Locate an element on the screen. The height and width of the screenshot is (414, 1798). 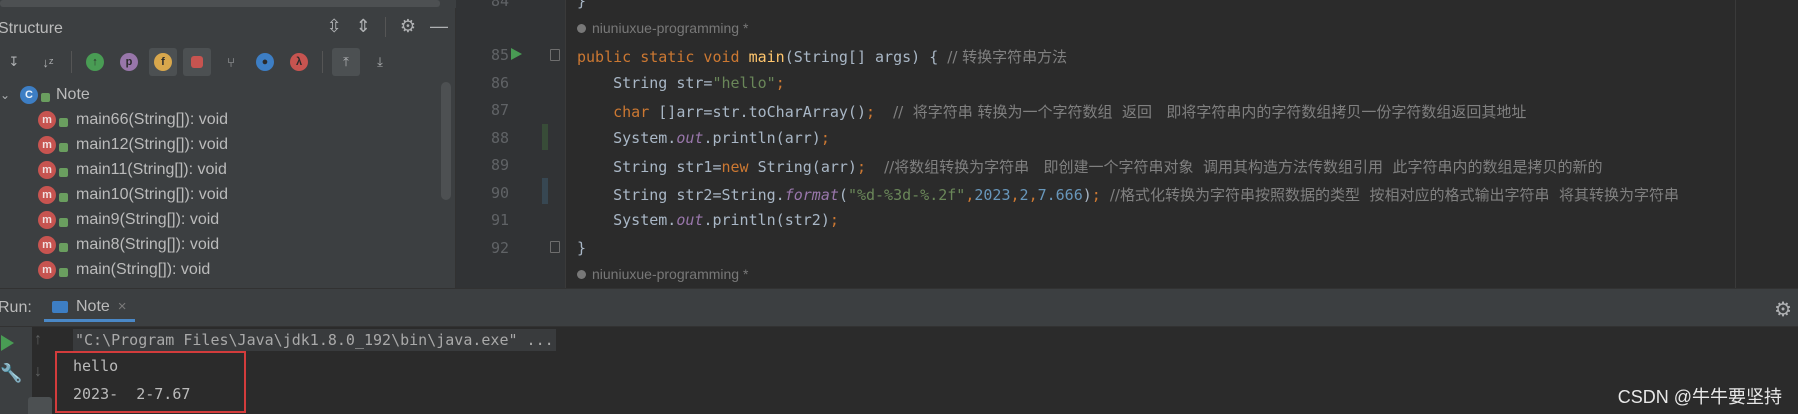
tree-item: m main(String[]): void is located at coordinates (220, 269).